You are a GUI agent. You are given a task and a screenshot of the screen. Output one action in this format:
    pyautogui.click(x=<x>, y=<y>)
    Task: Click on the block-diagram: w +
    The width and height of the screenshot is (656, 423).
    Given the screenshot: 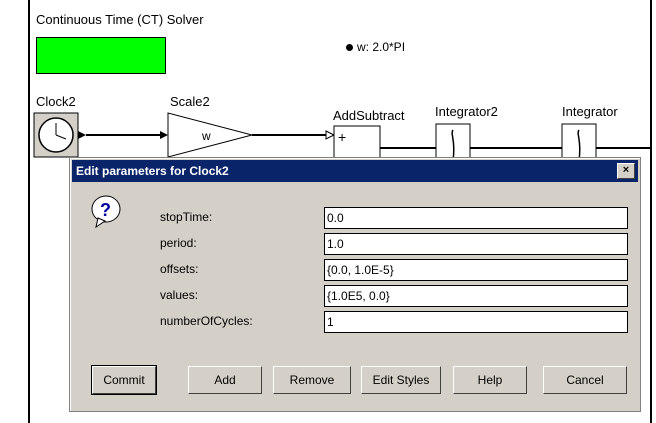 What is the action you would take?
    pyautogui.click(x=341, y=139)
    